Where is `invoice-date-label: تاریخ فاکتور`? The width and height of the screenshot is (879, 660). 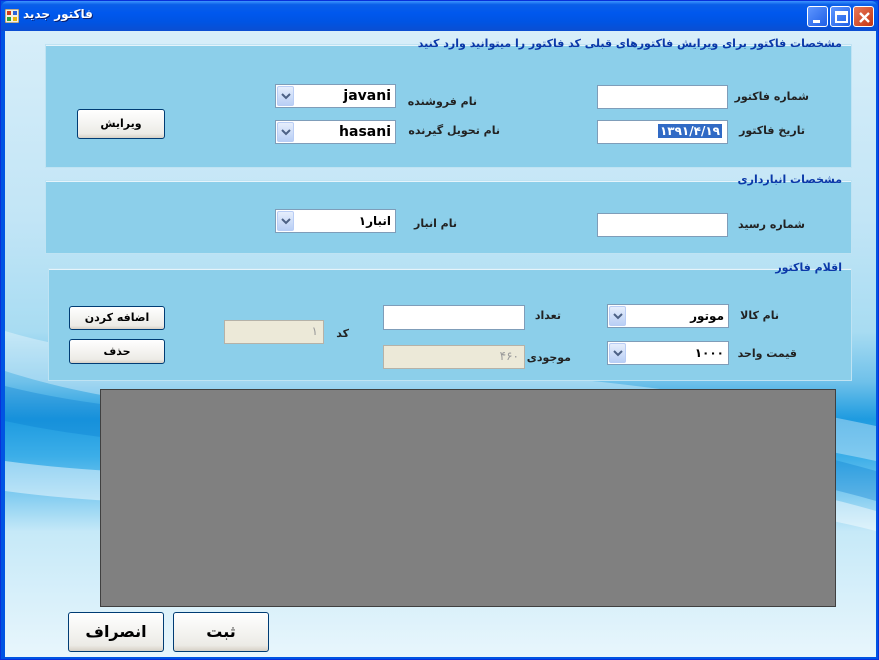
invoice-date-label: تاریخ فاکتور is located at coordinates (772, 130).